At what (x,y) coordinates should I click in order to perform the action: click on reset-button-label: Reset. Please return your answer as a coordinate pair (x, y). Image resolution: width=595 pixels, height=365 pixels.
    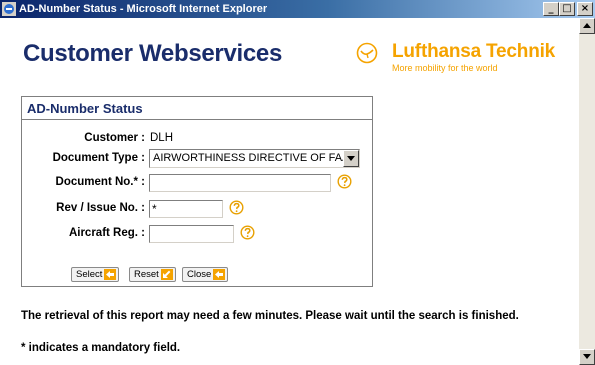
    Looking at the image, I should click on (146, 274).